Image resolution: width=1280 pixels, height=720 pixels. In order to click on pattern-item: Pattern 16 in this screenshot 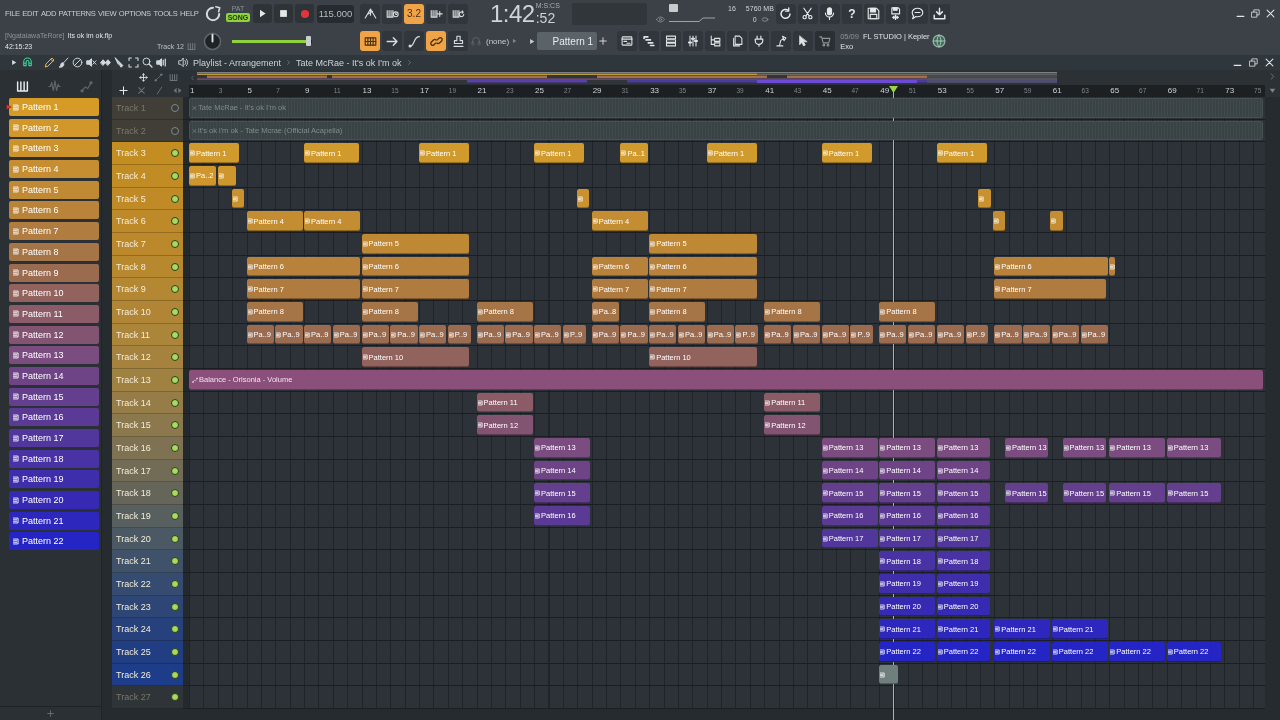, I will do `click(54, 417)`.